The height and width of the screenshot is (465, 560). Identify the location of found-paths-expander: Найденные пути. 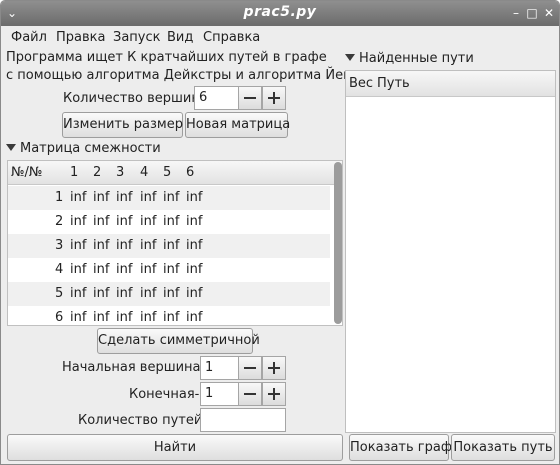
(409, 58).